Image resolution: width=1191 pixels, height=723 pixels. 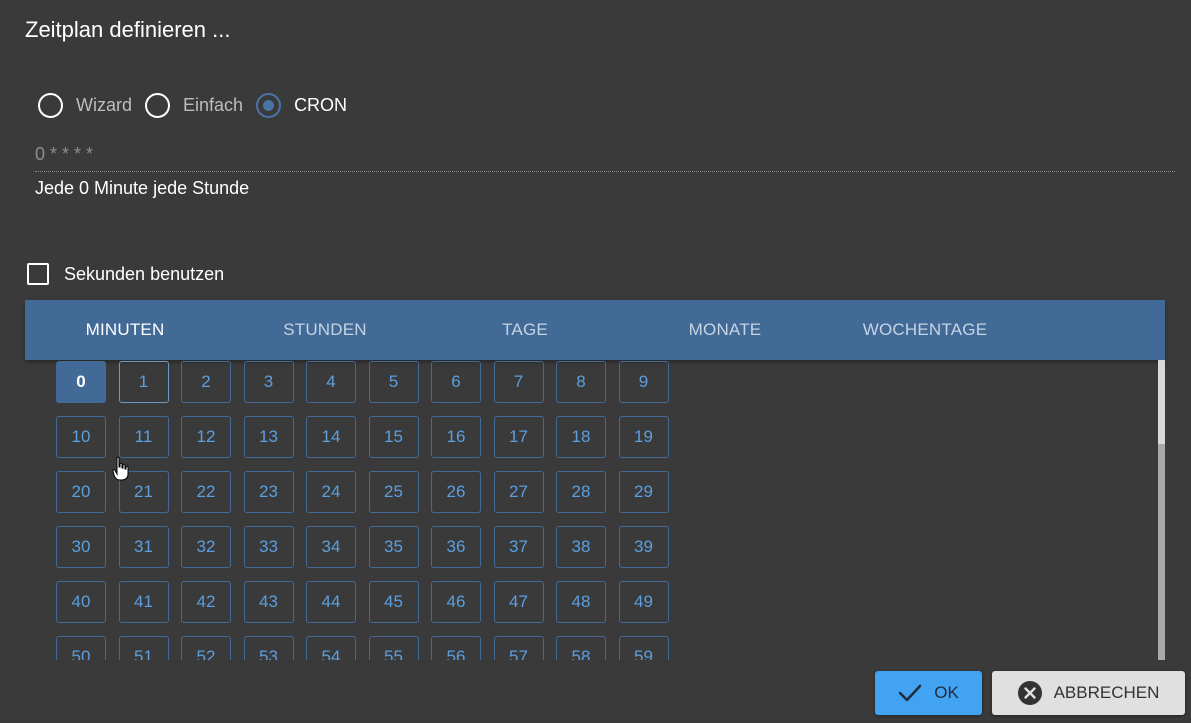 I want to click on minute-cell-51: 51, so click(x=143, y=648).